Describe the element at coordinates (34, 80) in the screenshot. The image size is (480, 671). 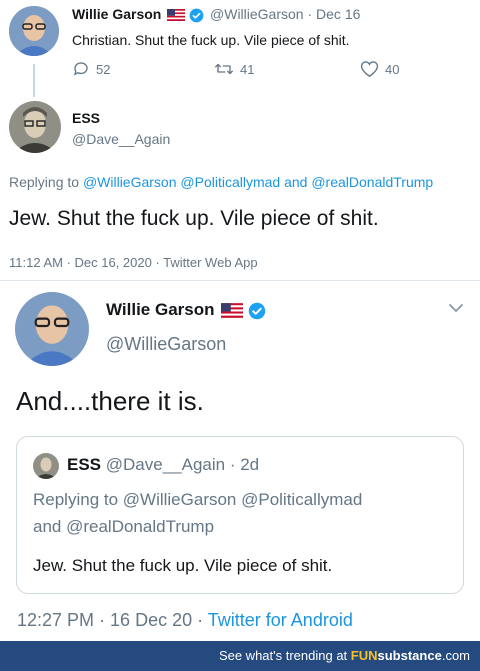
I see `thread-connector-line` at that location.